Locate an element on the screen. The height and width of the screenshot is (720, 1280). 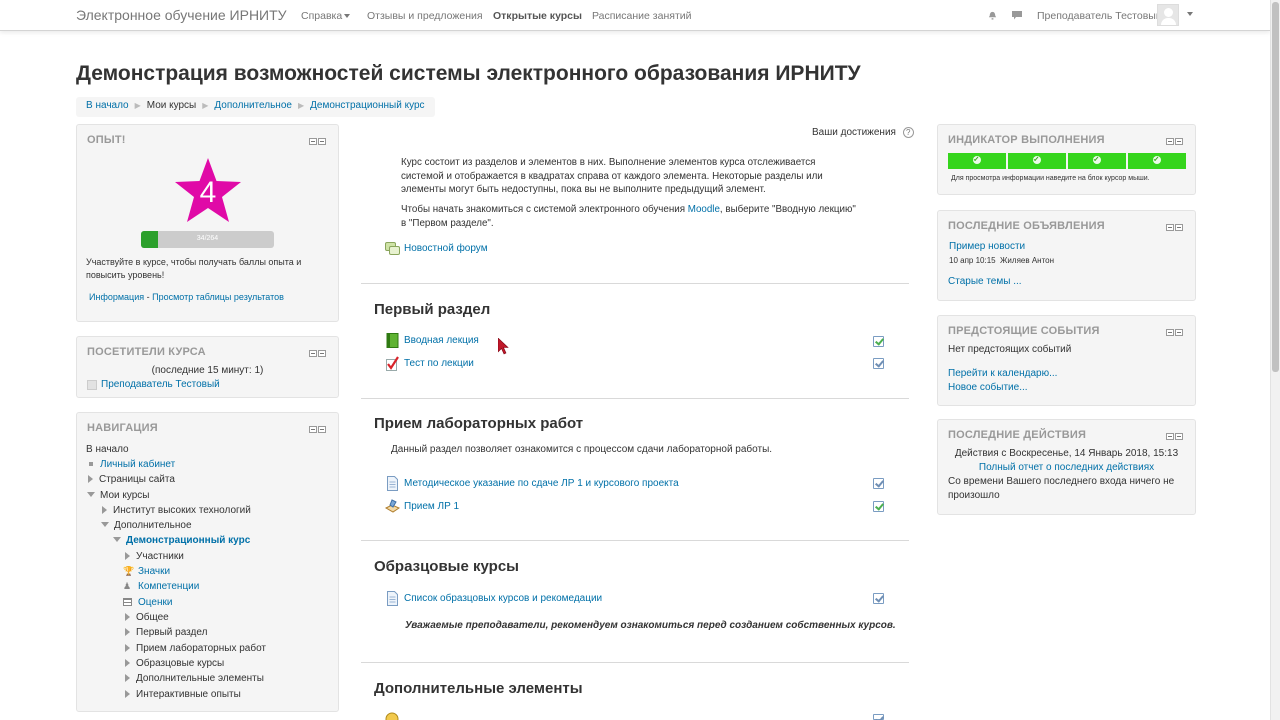
nav-tree-section-extra: Дополнительные элементы is located at coordinates (194, 678).